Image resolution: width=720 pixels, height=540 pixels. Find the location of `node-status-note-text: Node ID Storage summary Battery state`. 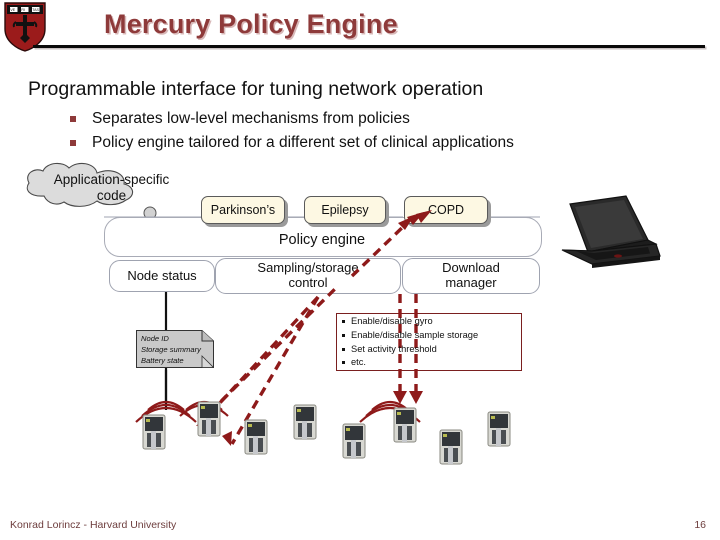

node-status-note-text: Node ID Storage summary Battery state is located at coordinates (171, 349).